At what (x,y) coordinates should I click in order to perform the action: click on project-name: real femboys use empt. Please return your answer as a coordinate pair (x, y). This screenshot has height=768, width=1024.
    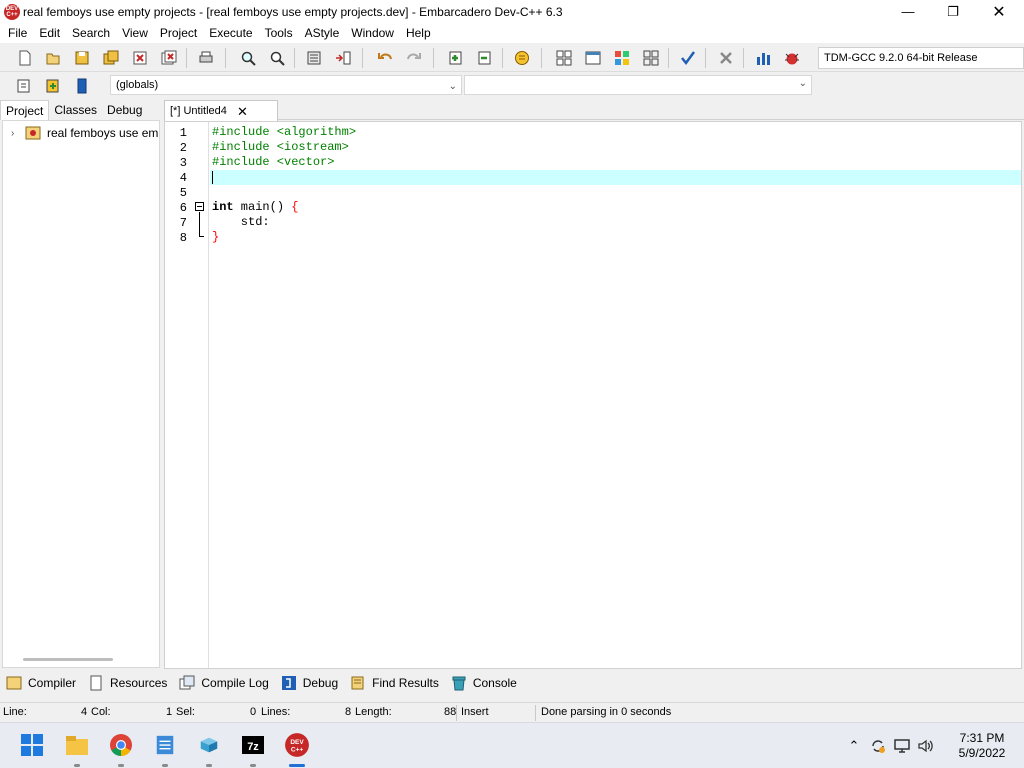
    Looking at the image, I should click on (103, 133).